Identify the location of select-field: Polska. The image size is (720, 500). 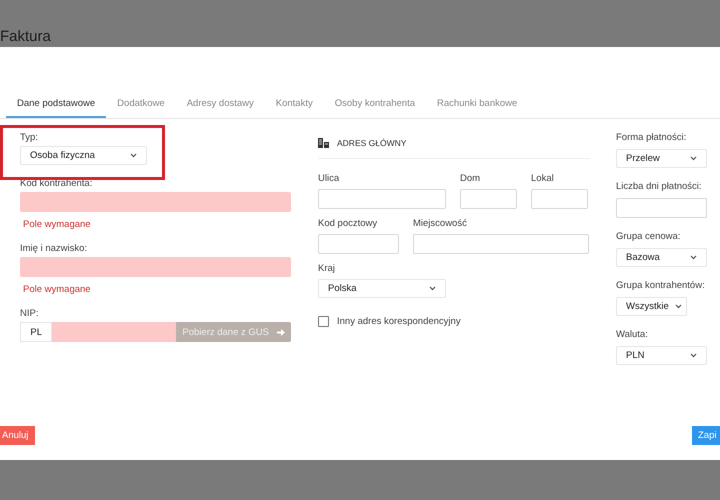
(382, 288).